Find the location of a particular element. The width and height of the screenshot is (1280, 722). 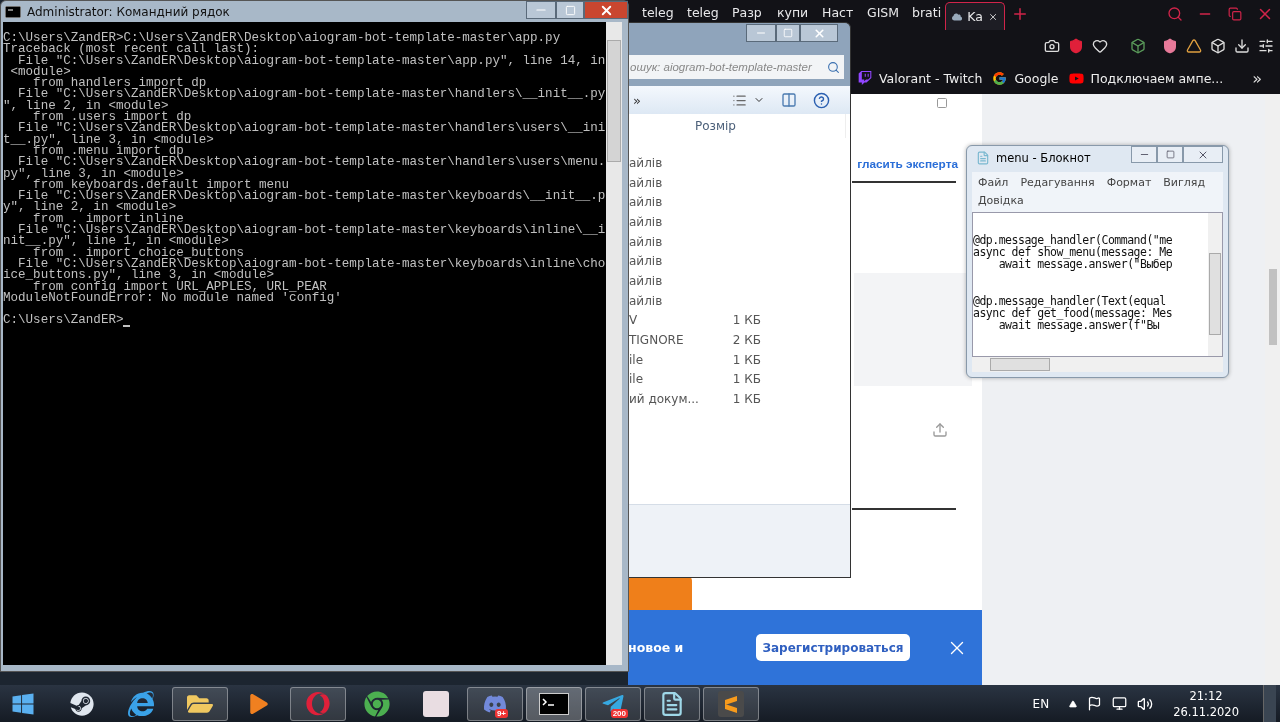

banner-text: новое и is located at coordinates (656, 647).